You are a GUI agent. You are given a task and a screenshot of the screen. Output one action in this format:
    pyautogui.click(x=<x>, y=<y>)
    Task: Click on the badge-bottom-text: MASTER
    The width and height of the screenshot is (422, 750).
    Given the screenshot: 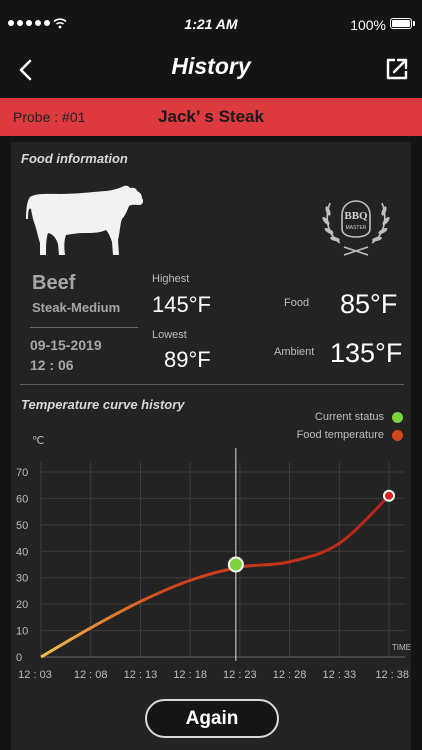 What is the action you would take?
    pyautogui.click(x=356, y=228)
    